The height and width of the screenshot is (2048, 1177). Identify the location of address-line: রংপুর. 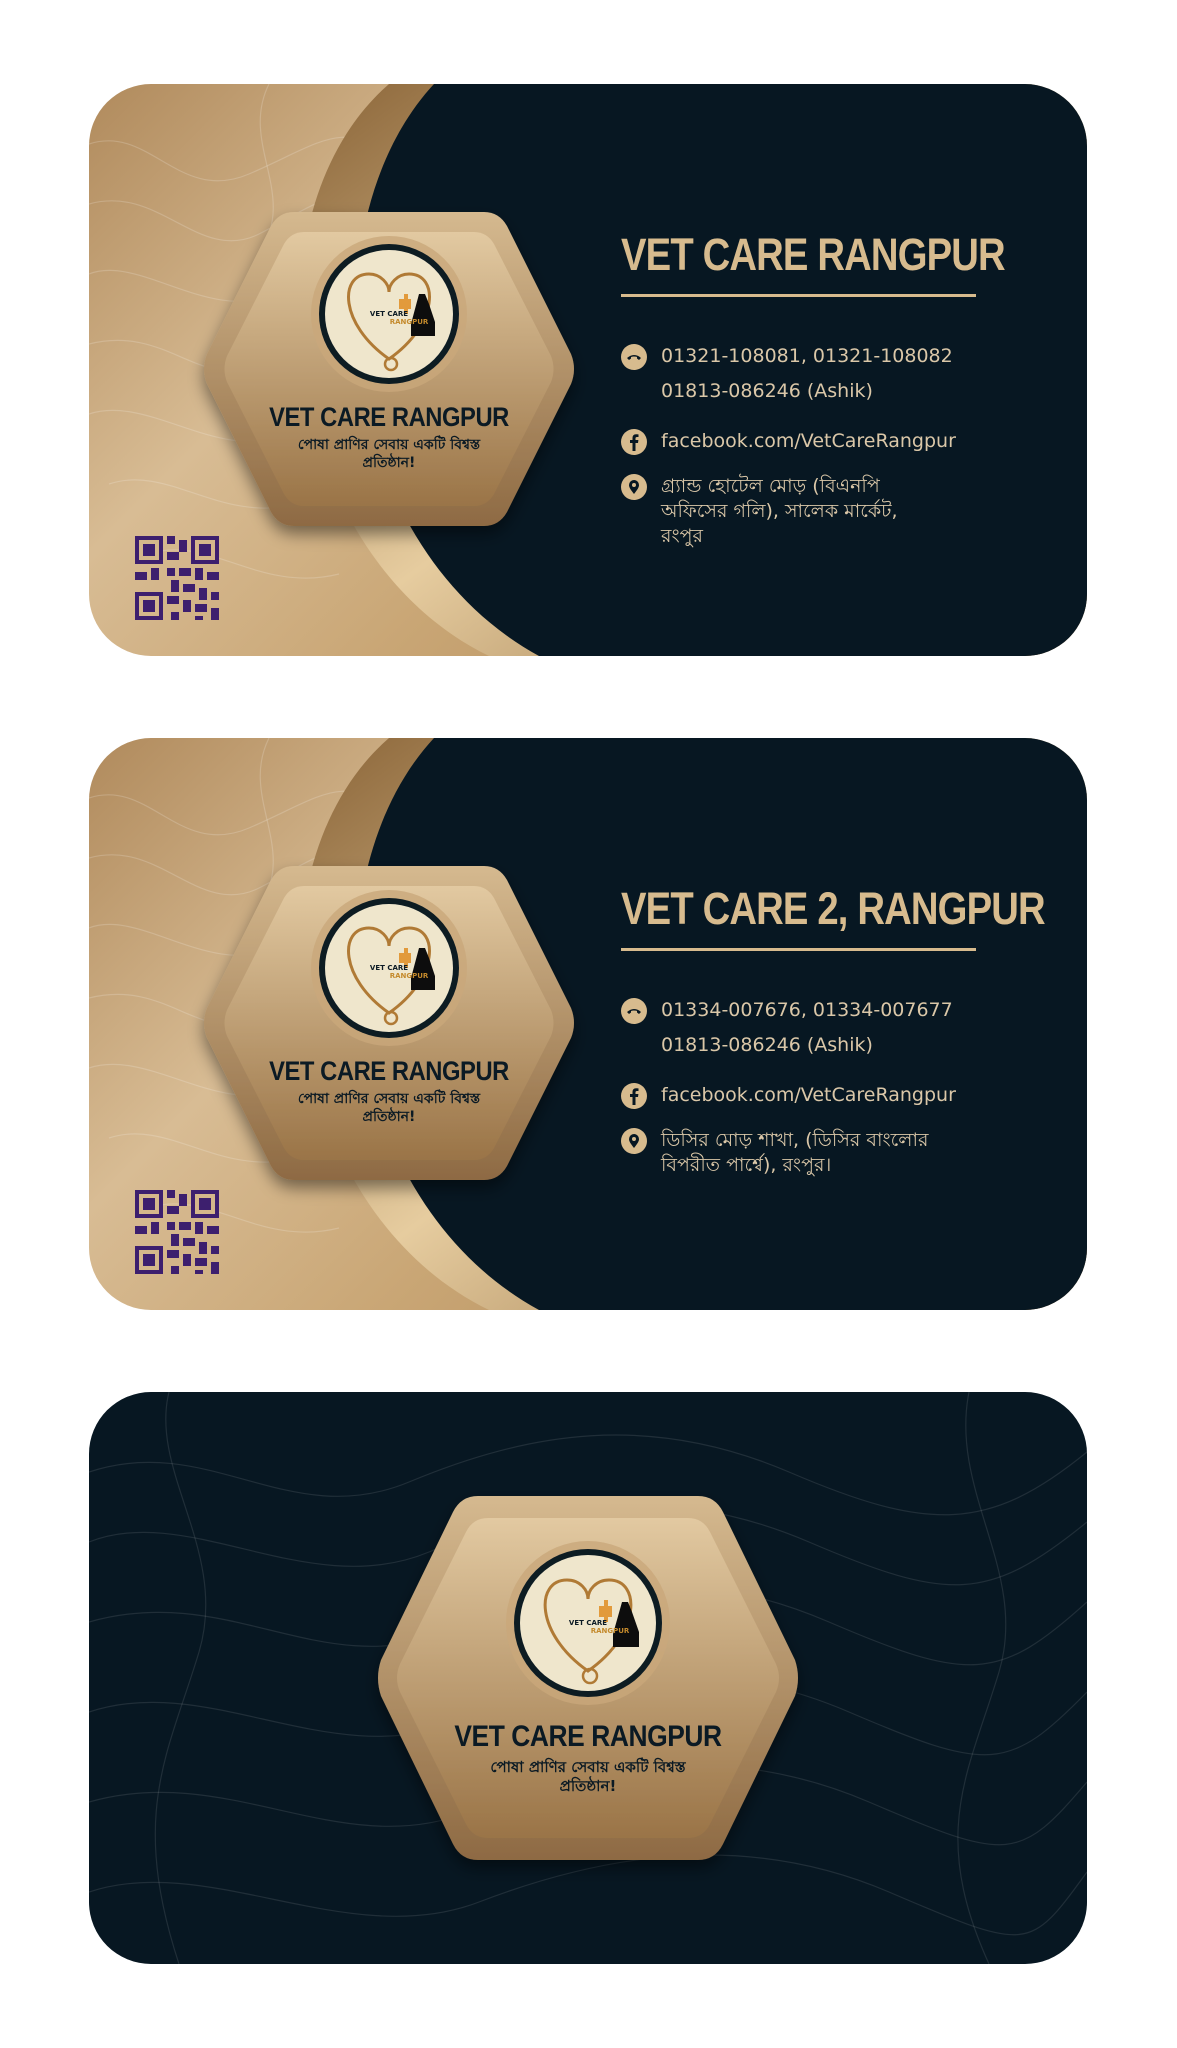
(682, 536).